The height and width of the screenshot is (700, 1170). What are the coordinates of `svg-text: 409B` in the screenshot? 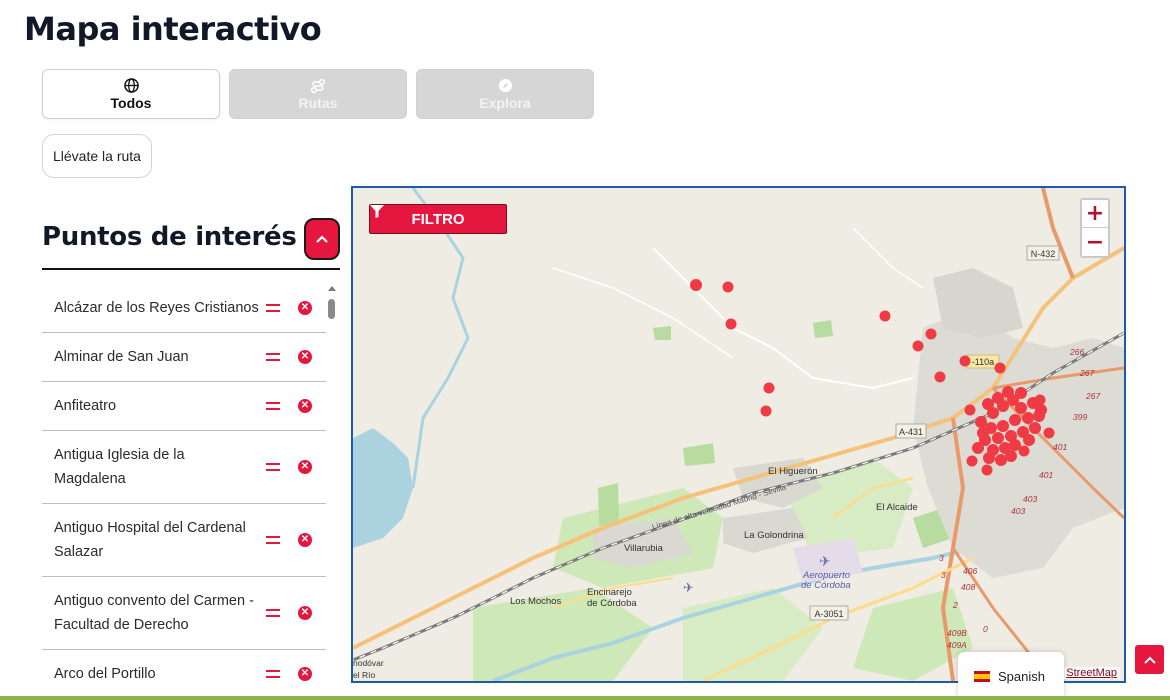 It's located at (957, 633).